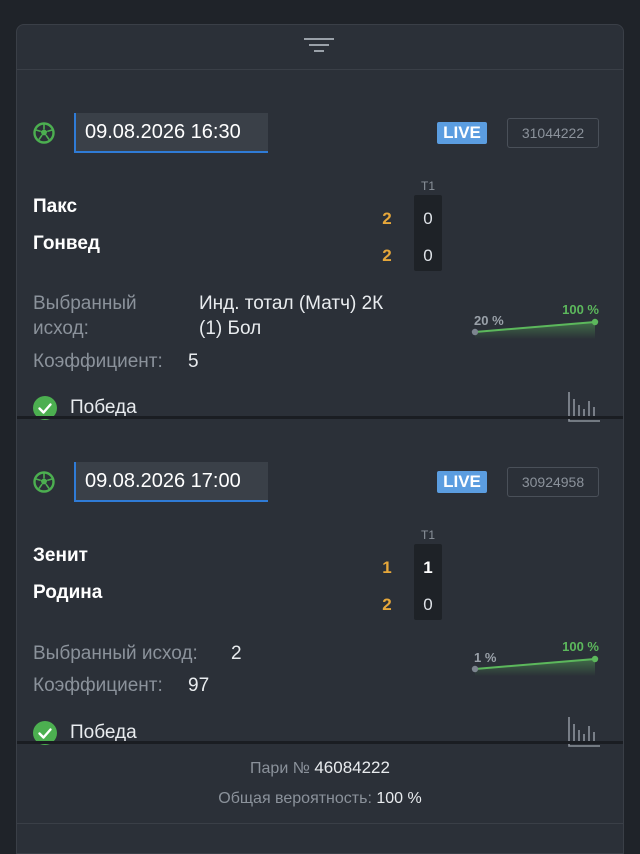 This screenshot has height=854, width=640. Describe the element at coordinates (553, 133) in the screenshot. I see `event-id: 31044222` at that location.